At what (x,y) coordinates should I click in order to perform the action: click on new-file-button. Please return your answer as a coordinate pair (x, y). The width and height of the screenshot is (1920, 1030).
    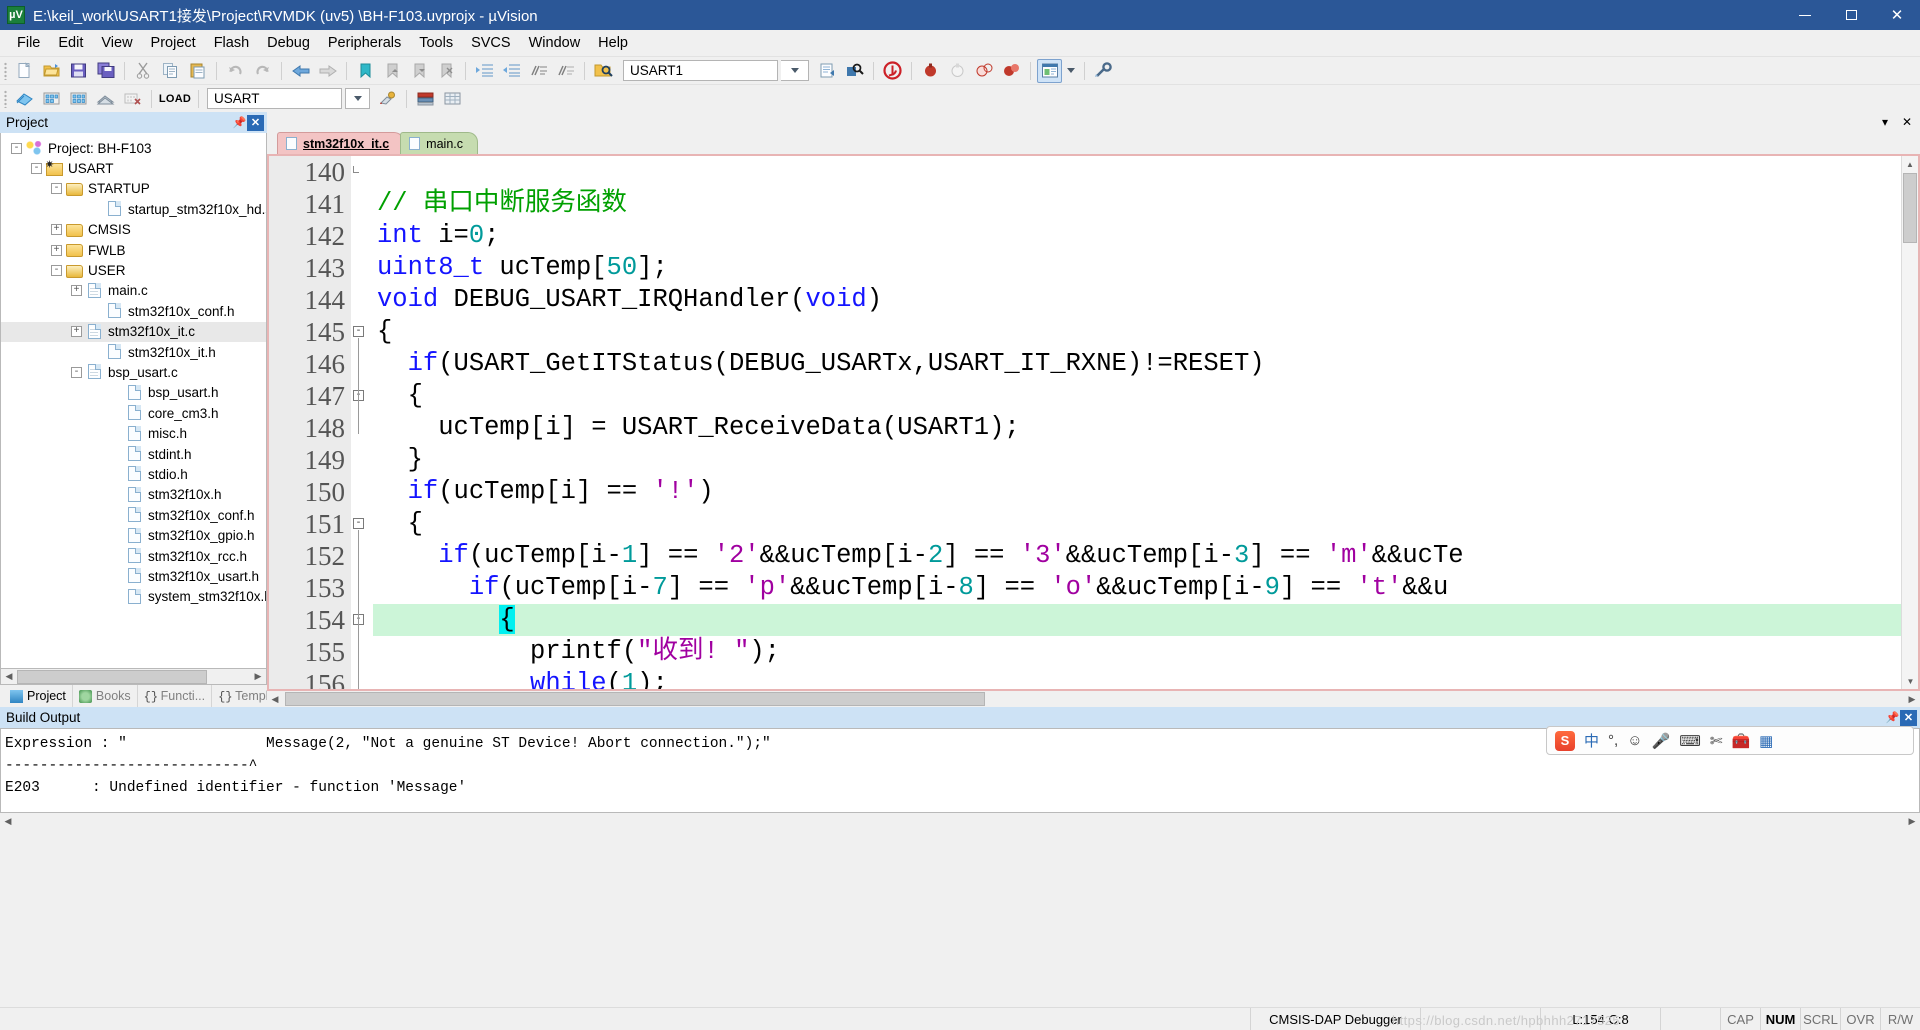
    Looking at the image, I should click on (24, 71).